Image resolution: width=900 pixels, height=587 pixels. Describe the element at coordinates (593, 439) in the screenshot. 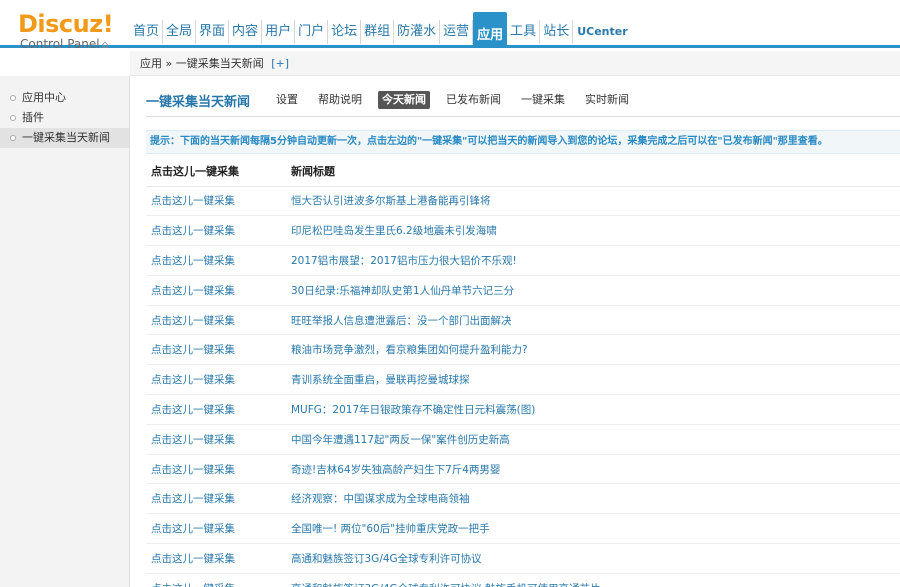

I see `news-title: 中国今年遭遇117起"两反一保"案件创历史新高` at that location.